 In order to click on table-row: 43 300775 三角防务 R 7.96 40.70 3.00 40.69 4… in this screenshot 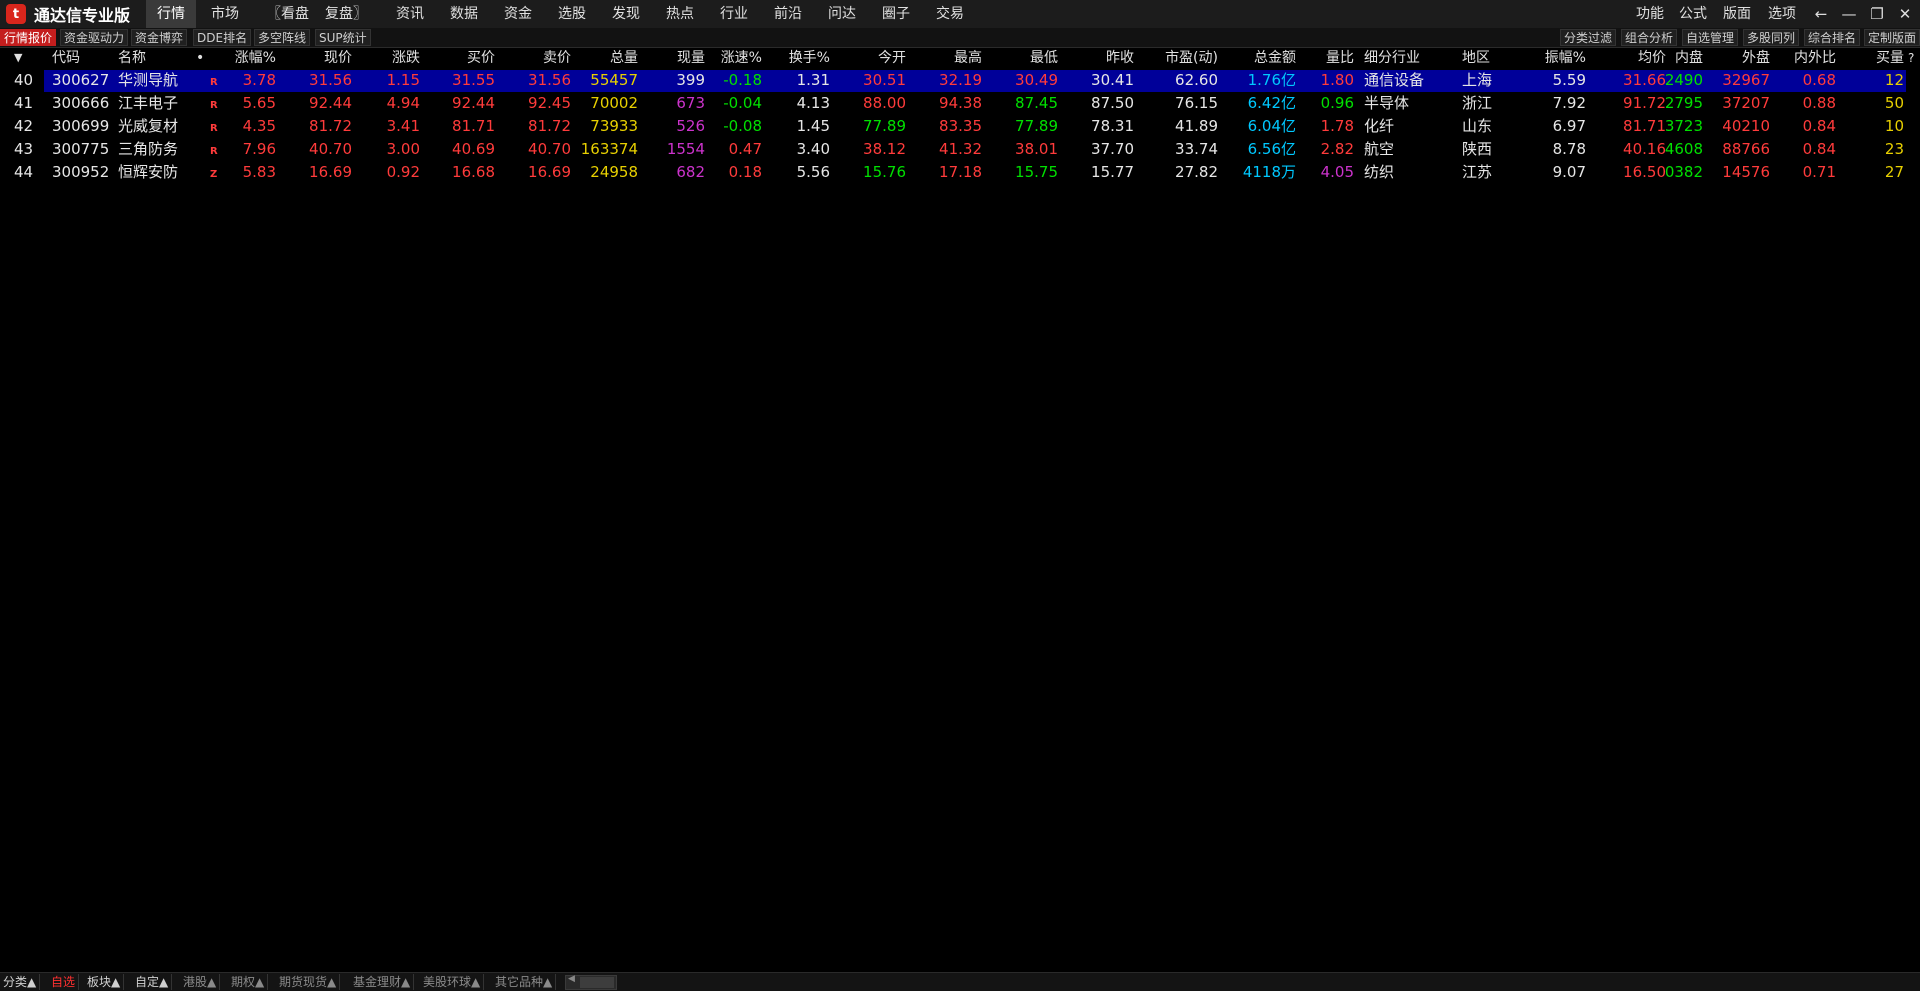, I will do `click(960, 149)`.